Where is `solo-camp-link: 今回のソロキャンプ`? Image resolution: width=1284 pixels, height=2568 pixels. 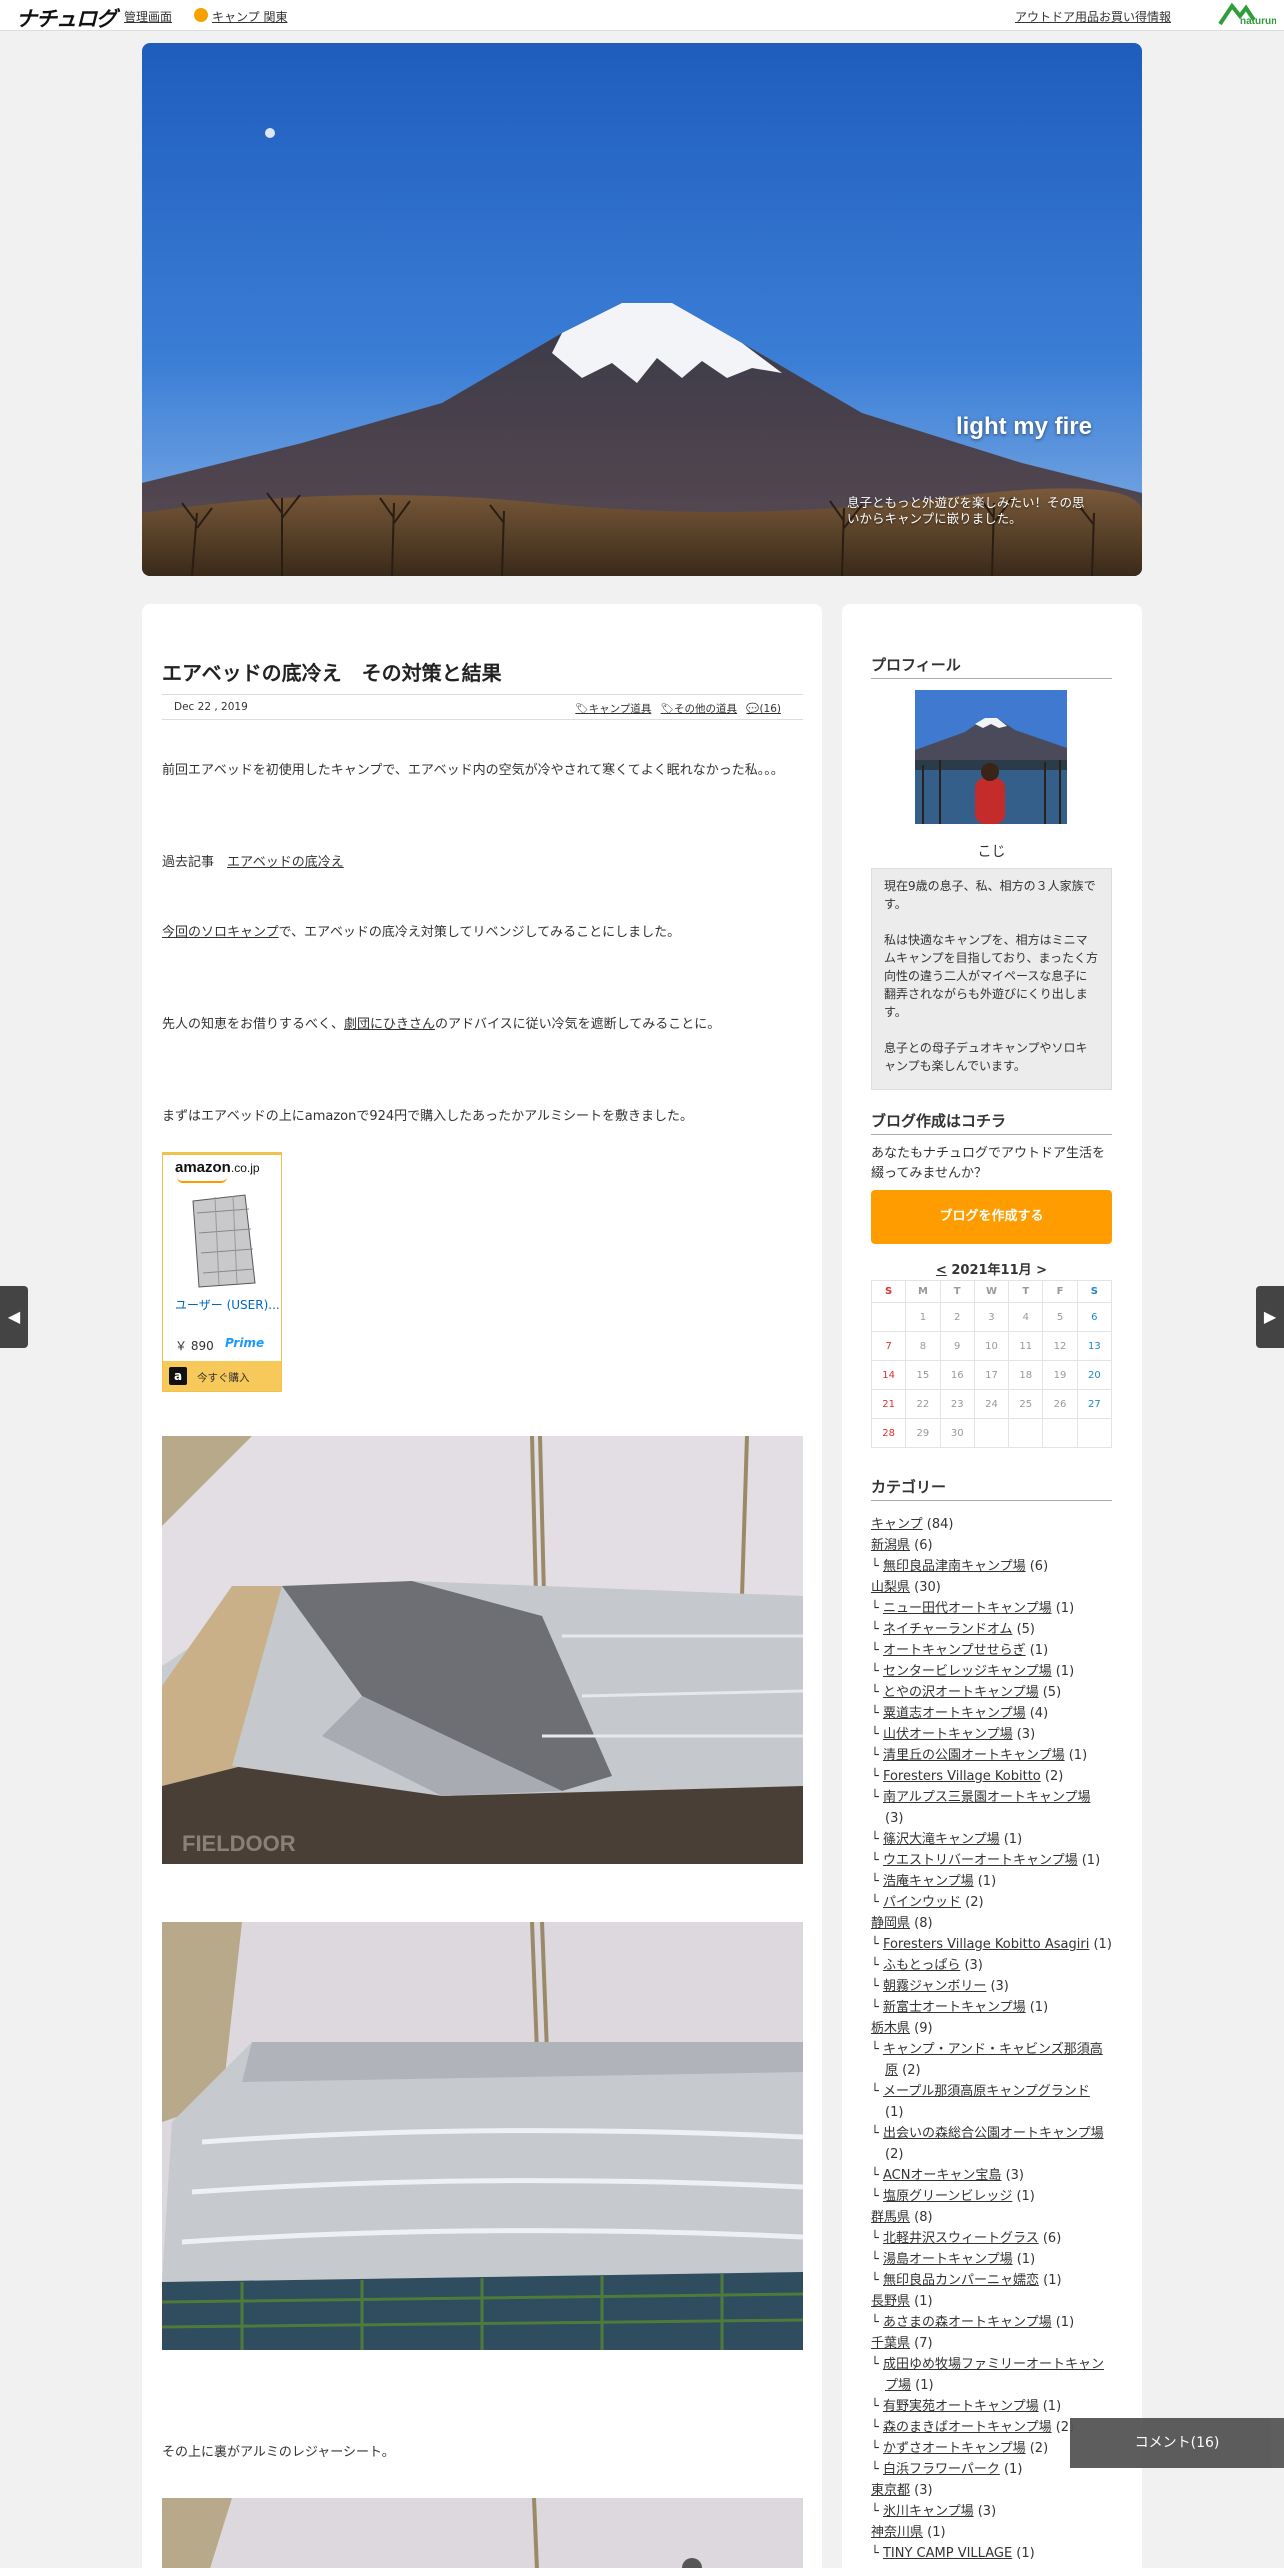 solo-camp-link: 今回のソロキャンプ is located at coordinates (220, 932).